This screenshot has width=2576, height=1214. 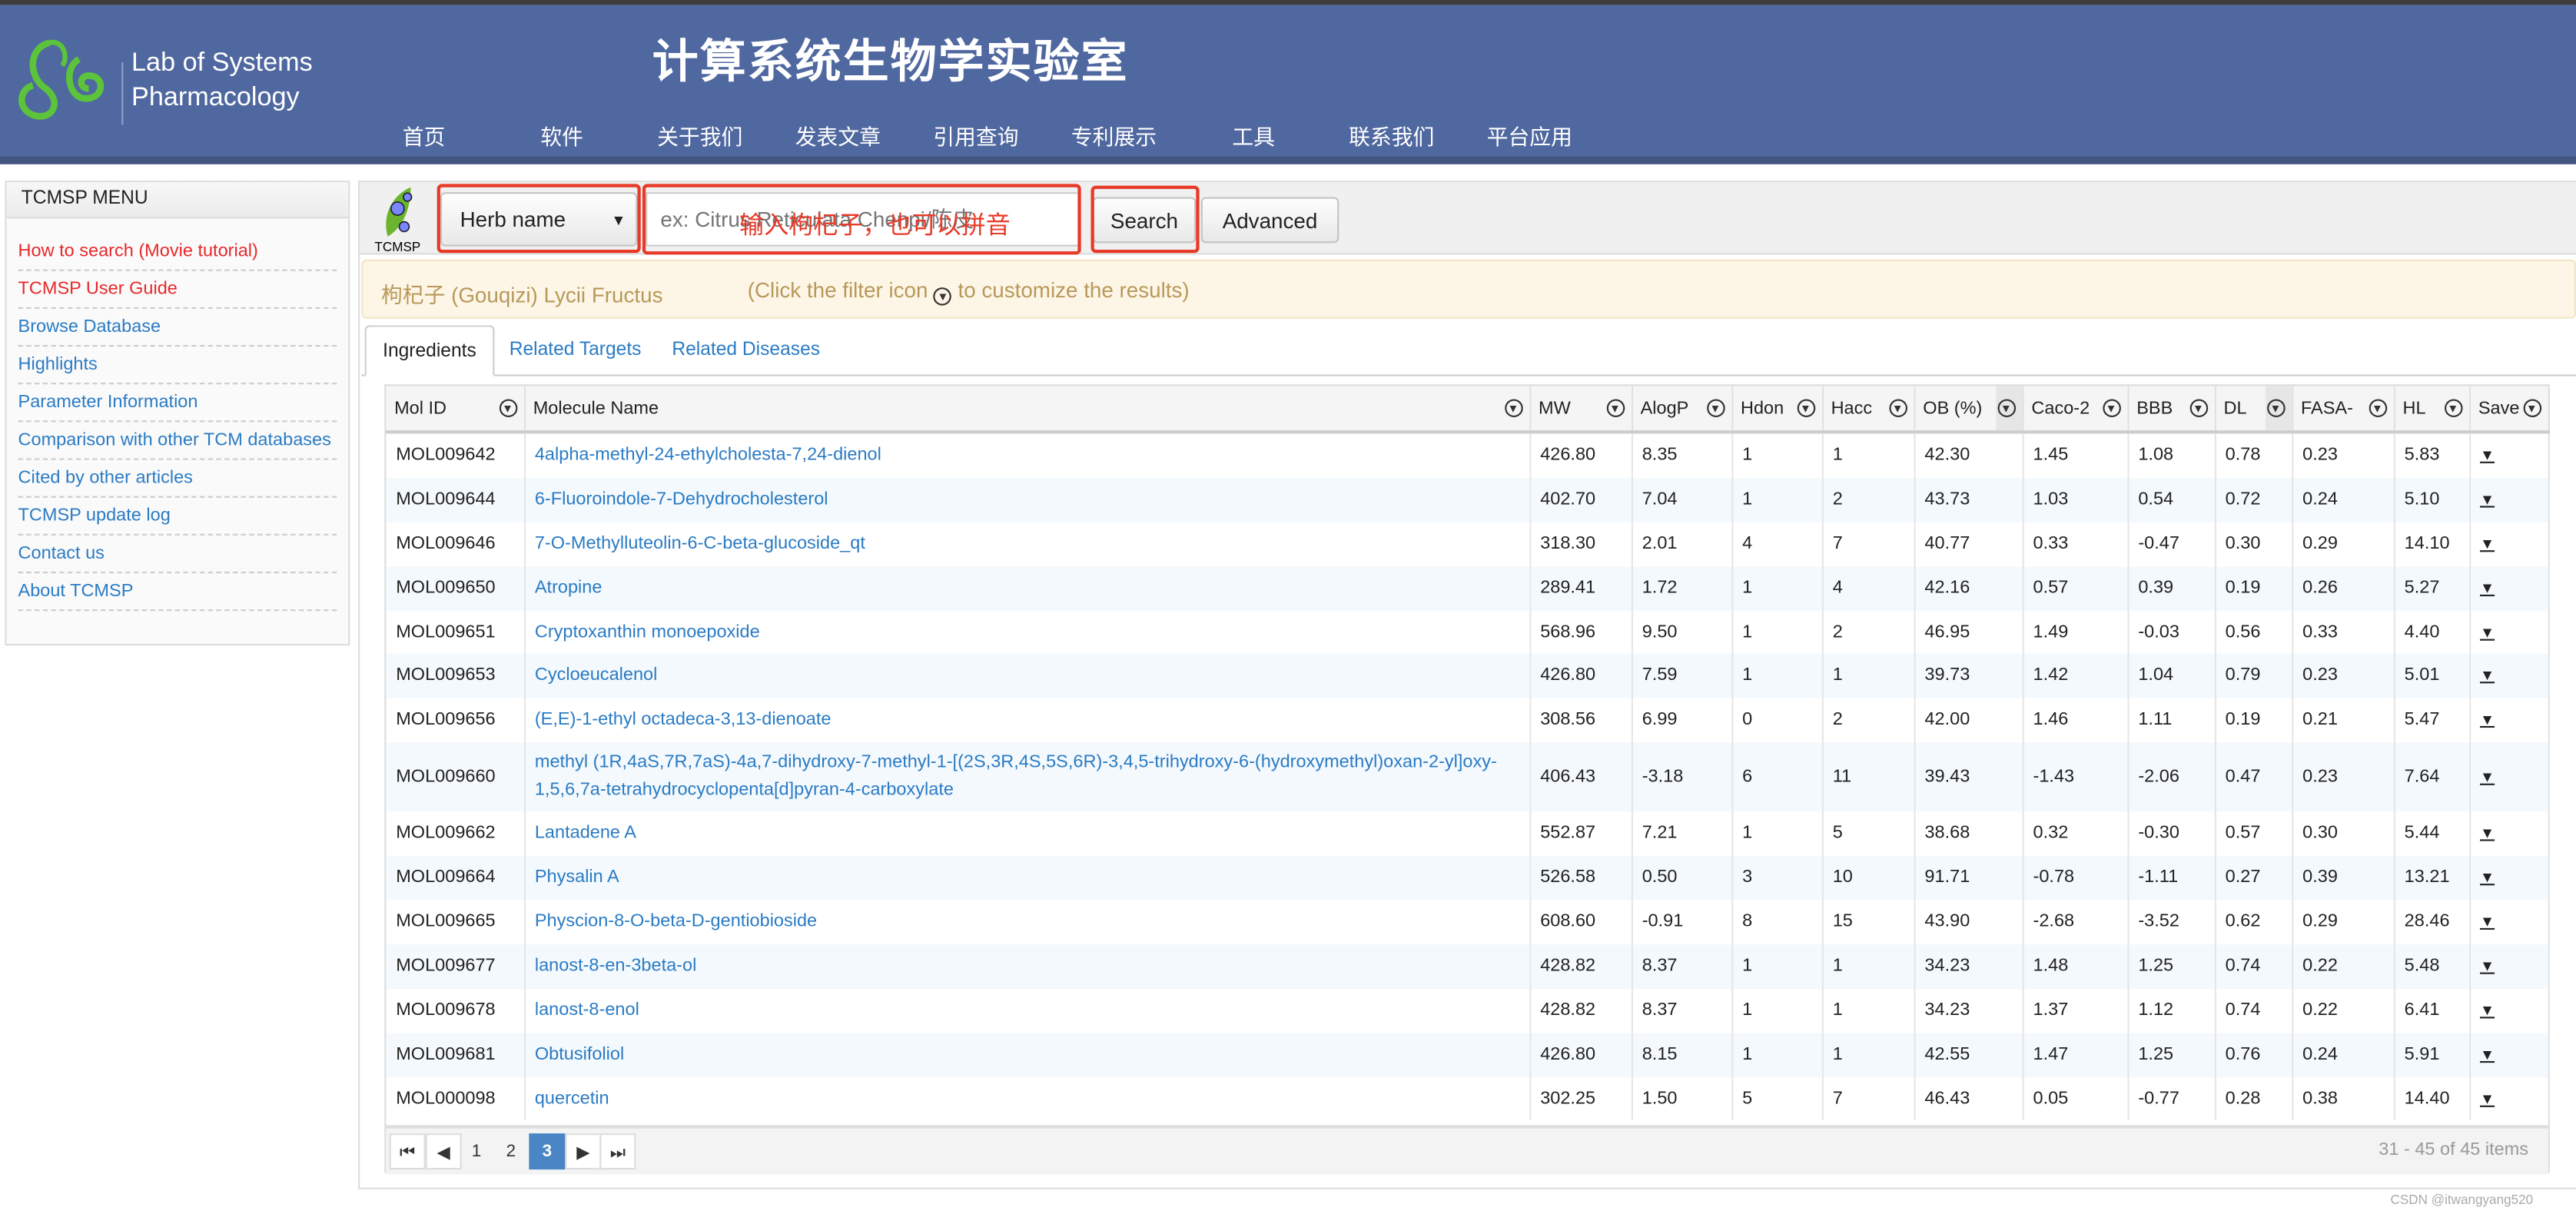 What do you see at coordinates (1868, 834) in the screenshot?
I see `value-cell: 5` at bounding box center [1868, 834].